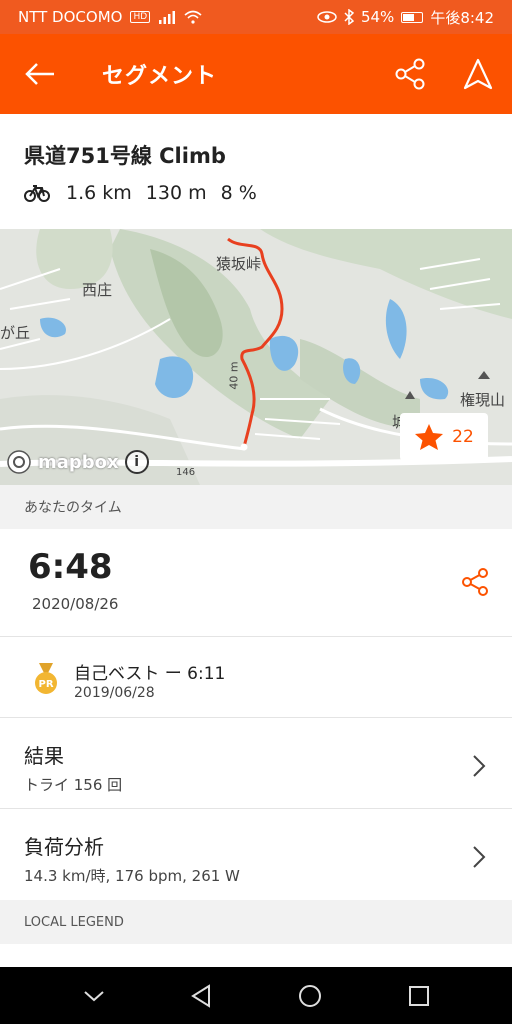 The image size is (512, 1024). Describe the element at coordinates (201, 995) in the screenshot. I see `back-triangle-icon` at that location.